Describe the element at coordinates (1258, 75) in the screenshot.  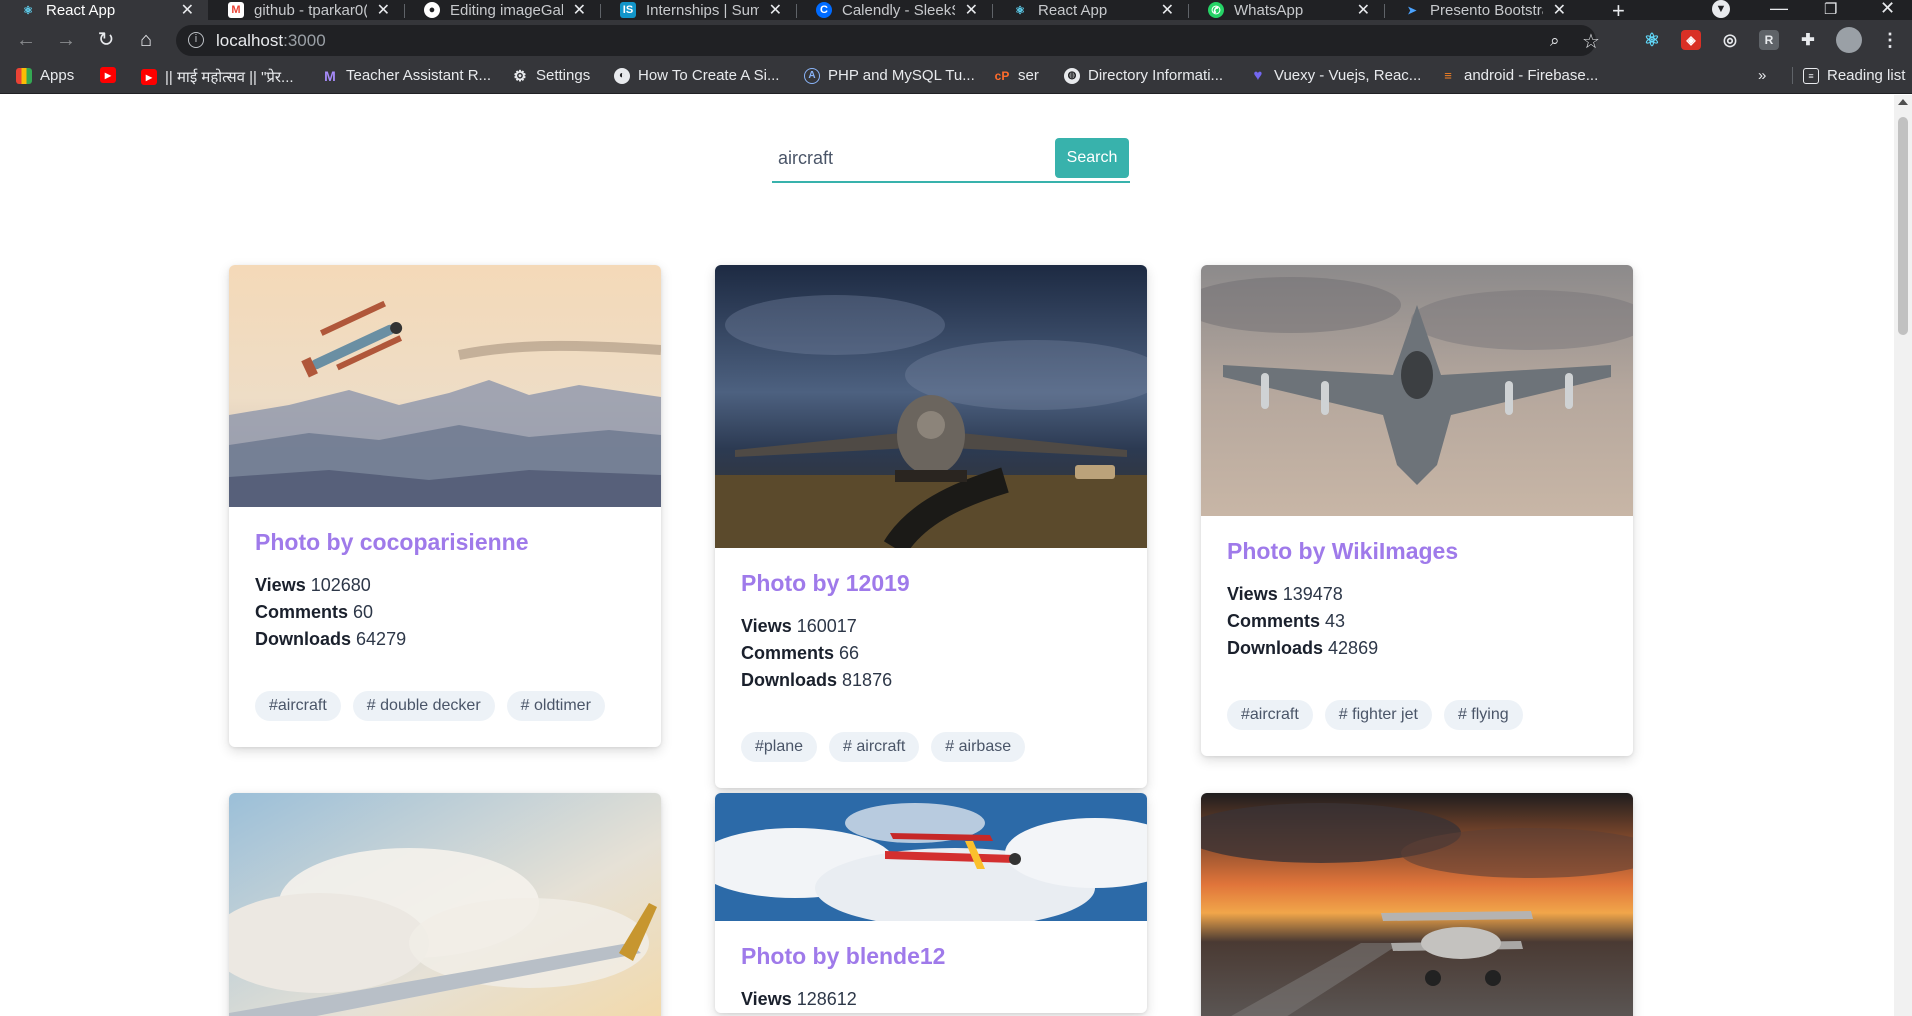
I see `vuexy-icon: ♥` at that location.